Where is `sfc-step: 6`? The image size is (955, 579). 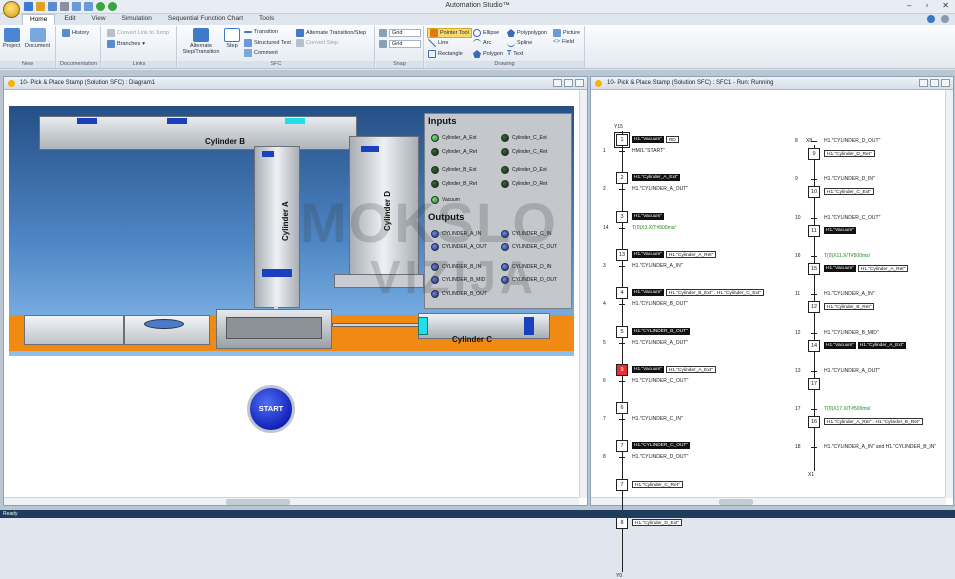
sfc-step: 6 is located at coordinates (622, 408).